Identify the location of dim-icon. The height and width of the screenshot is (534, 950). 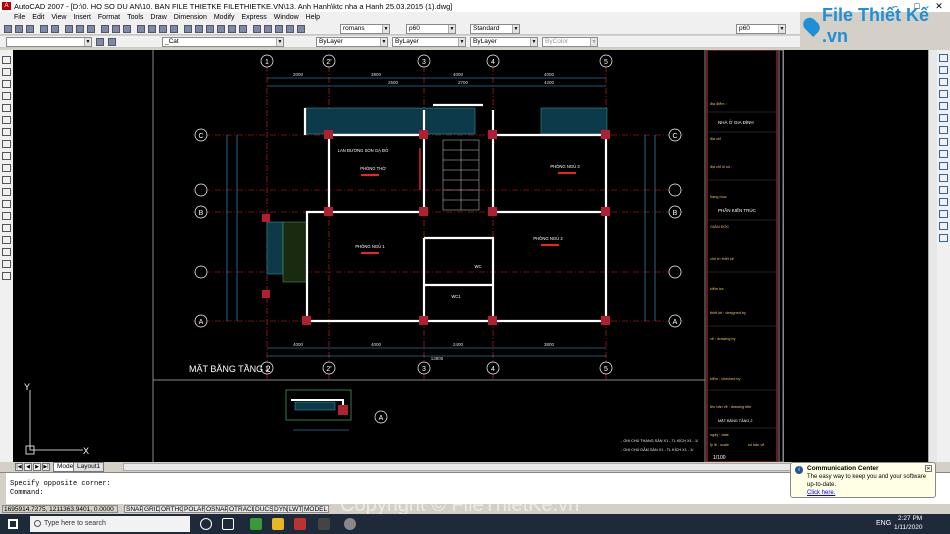
(301, 29).